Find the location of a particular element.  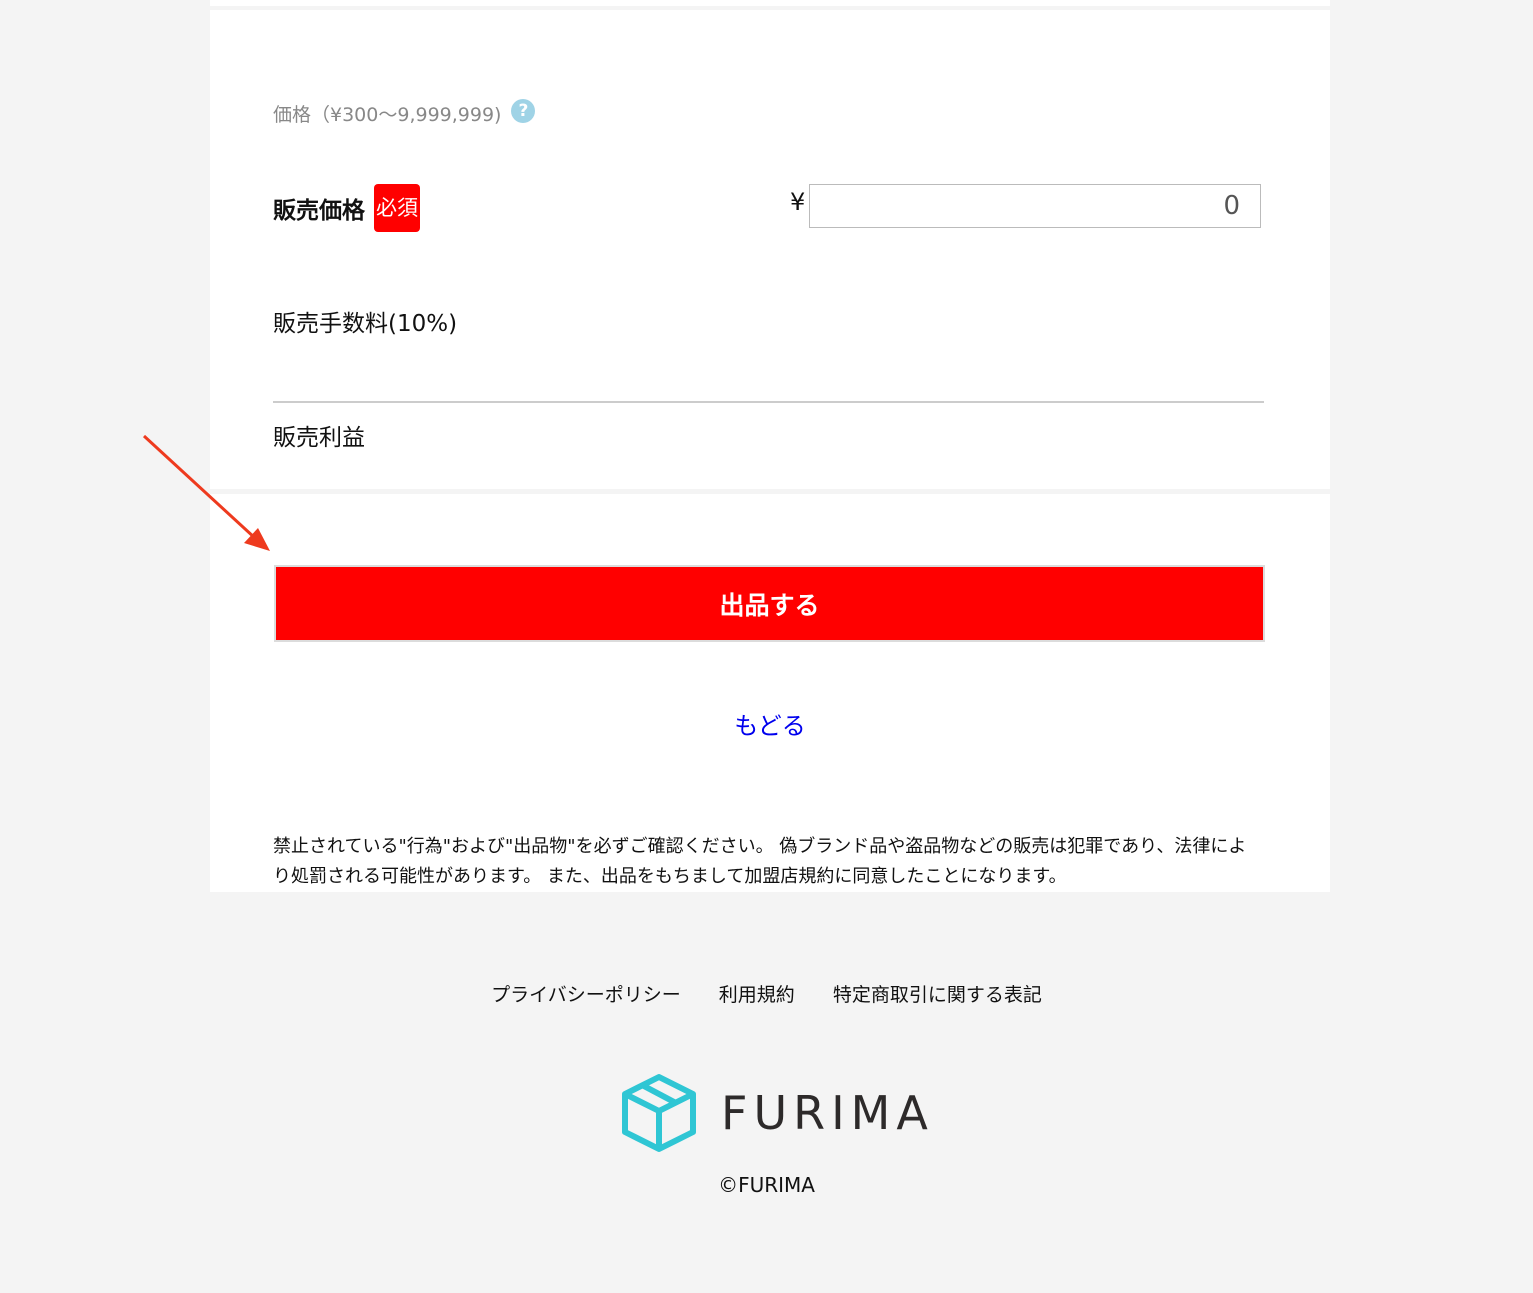

footer-links: プライバシーポリシー 利用規約 特定商取引に関する表記 is located at coordinates (766, 993).